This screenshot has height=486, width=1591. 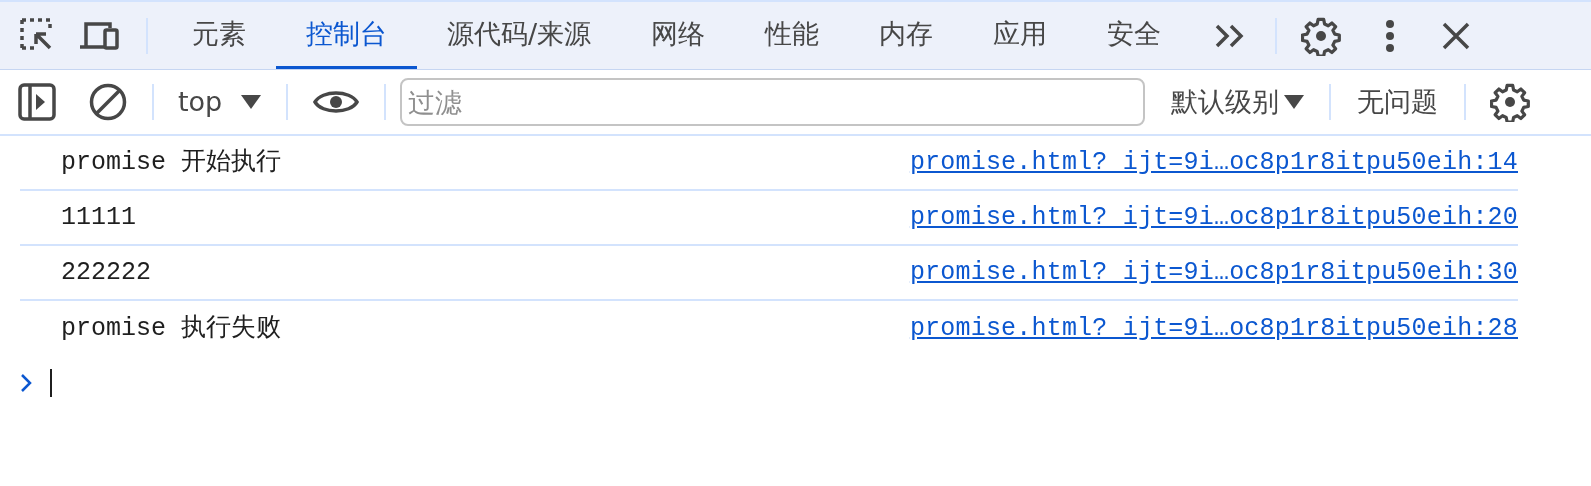 I want to click on log-message: 222222, so click(x=106, y=272).